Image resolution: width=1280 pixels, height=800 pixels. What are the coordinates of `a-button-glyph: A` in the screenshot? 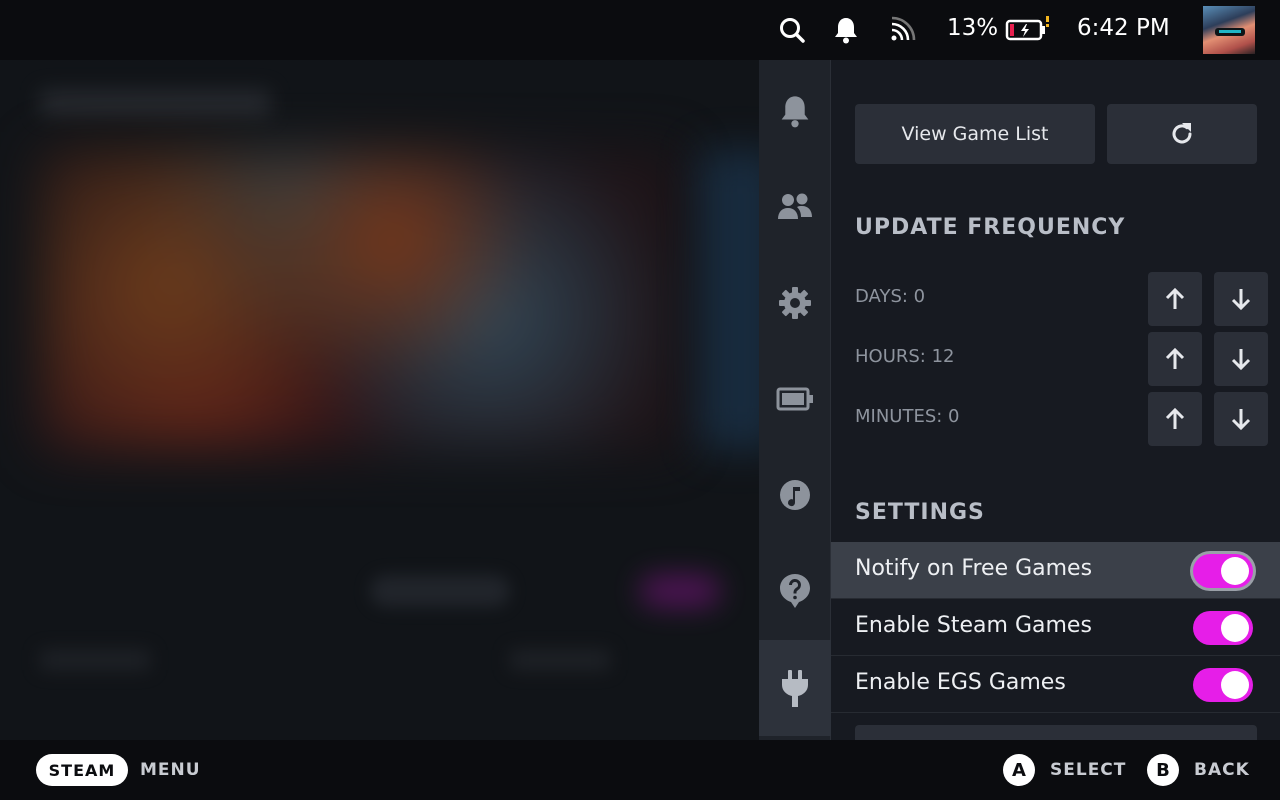 It's located at (1019, 770).